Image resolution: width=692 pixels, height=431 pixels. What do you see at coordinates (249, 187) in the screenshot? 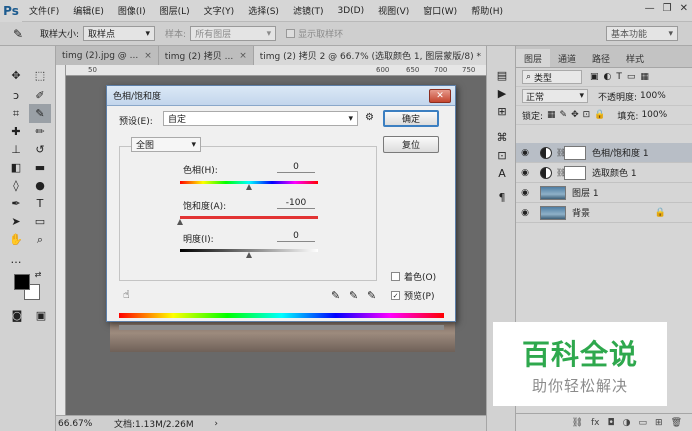
I see `hue-slider-thumb` at bounding box center [249, 187].